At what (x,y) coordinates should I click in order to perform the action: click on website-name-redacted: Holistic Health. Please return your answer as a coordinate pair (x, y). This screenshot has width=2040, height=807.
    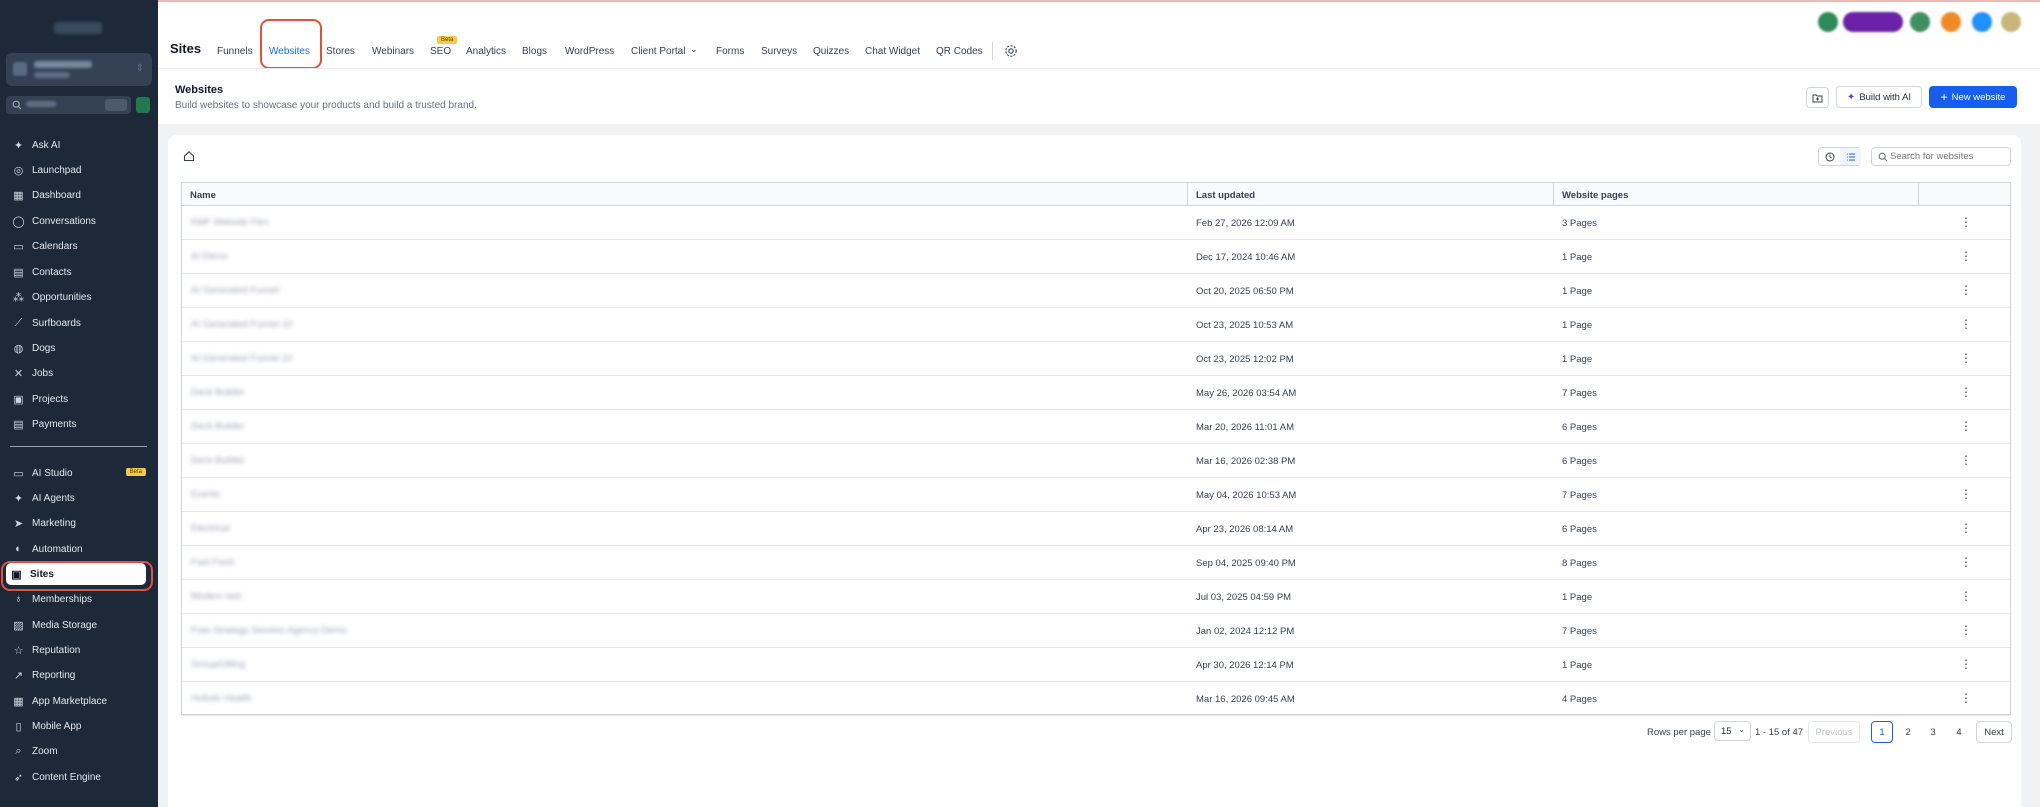
    Looking at the image, I should click on (224, 698).